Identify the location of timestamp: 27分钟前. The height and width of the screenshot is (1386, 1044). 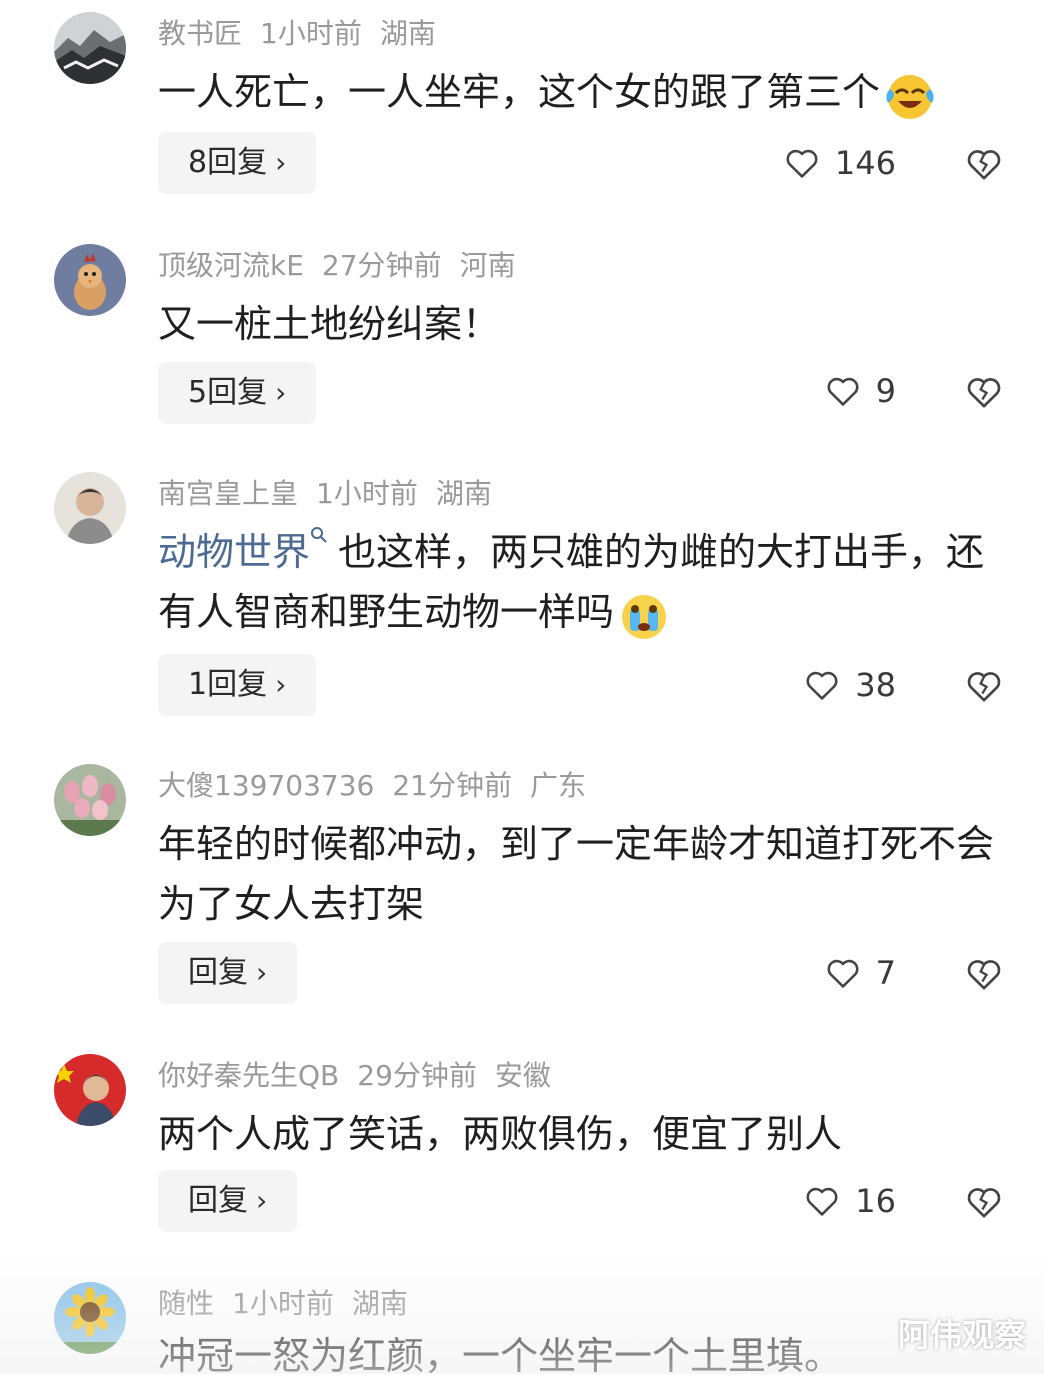
(381, 265).